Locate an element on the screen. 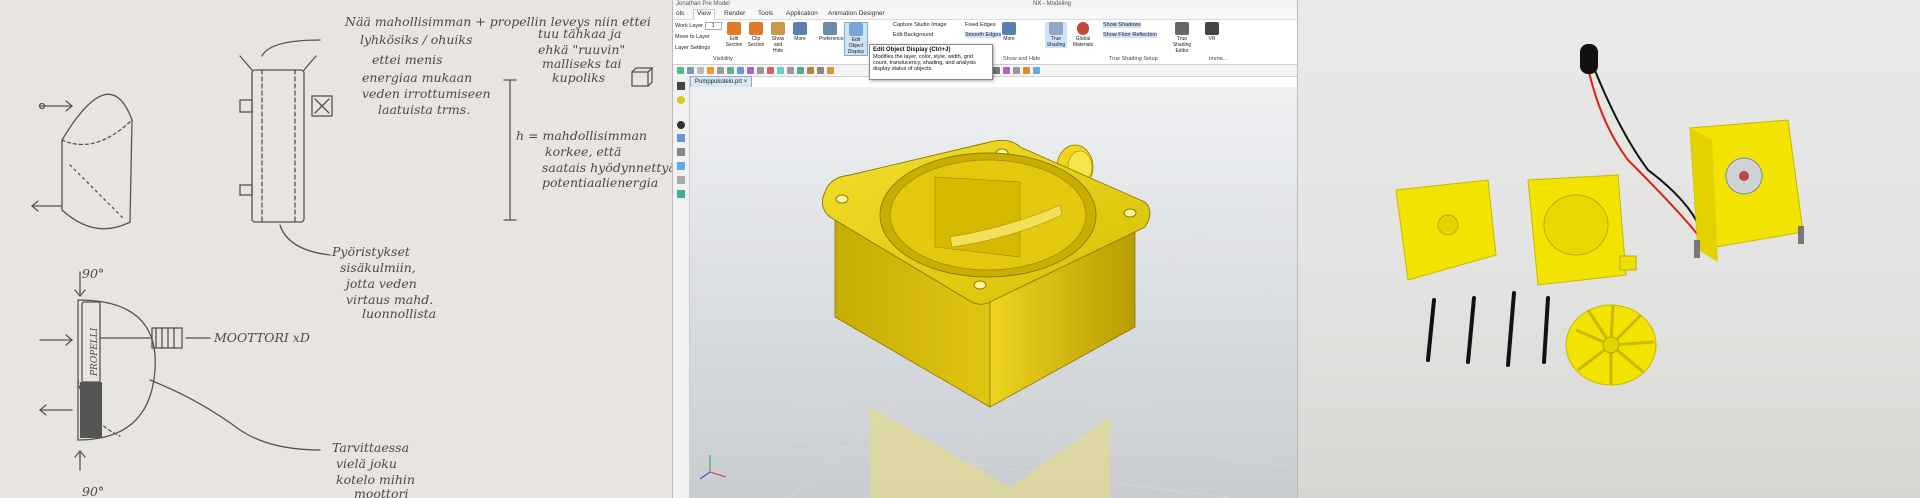  global-materials-icon is located at coordinates (1083, 28).